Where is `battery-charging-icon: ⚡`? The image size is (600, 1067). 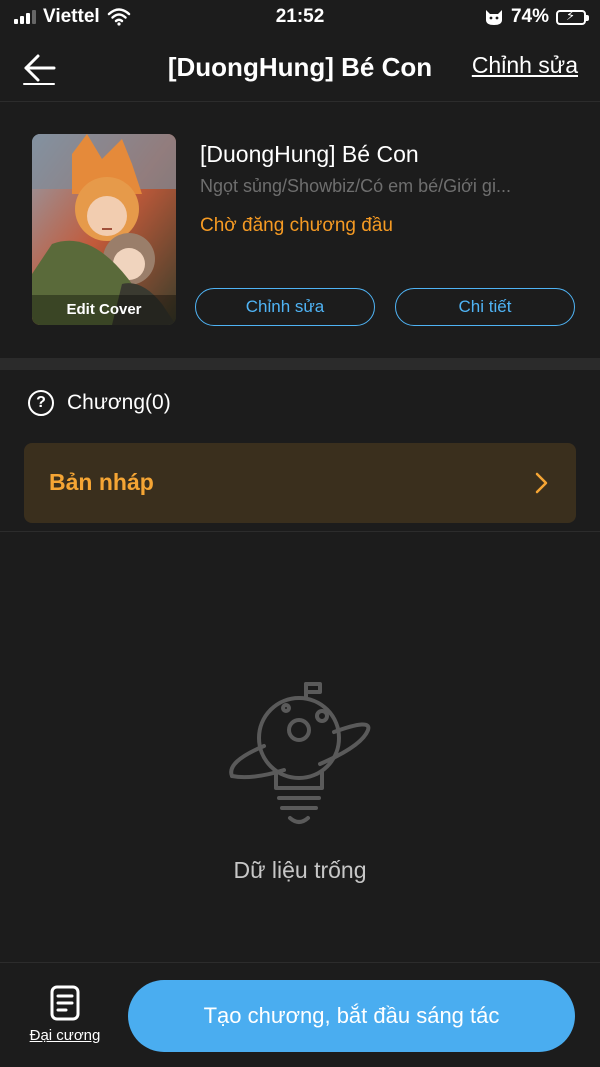
battery-charging-icon: ⚡ is located at coordinates (572, 16).